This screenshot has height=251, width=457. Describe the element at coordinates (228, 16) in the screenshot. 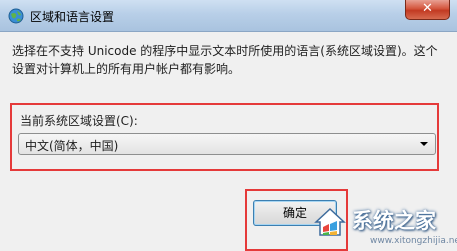

I see `title-bar: 区域和语言设置 ✕` at that location.